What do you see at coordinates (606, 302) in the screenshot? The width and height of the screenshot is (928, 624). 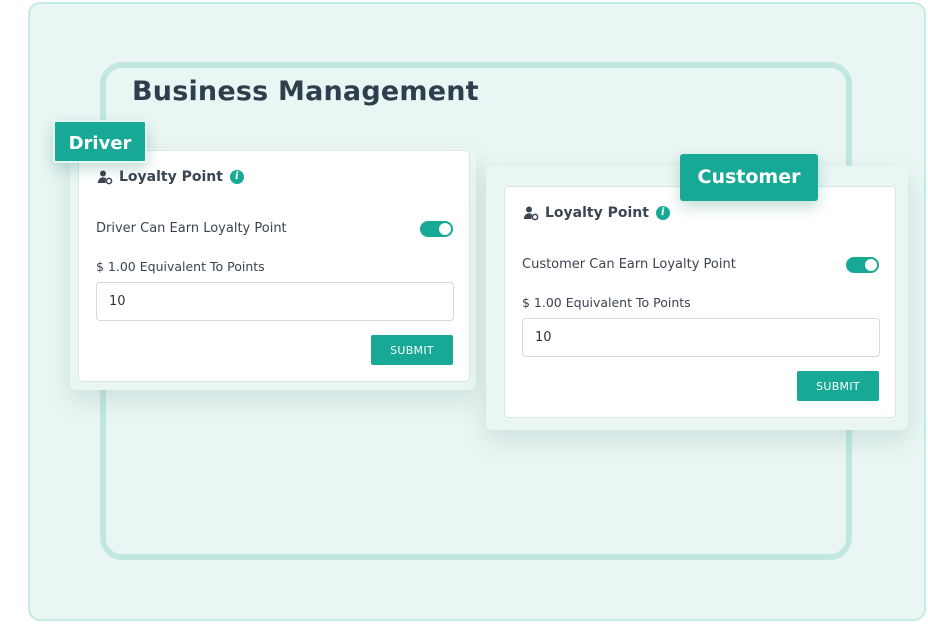 I see `customer-equivalent-label: $ 1.00 Equivalent To Points` at bounding box center [606, 302].